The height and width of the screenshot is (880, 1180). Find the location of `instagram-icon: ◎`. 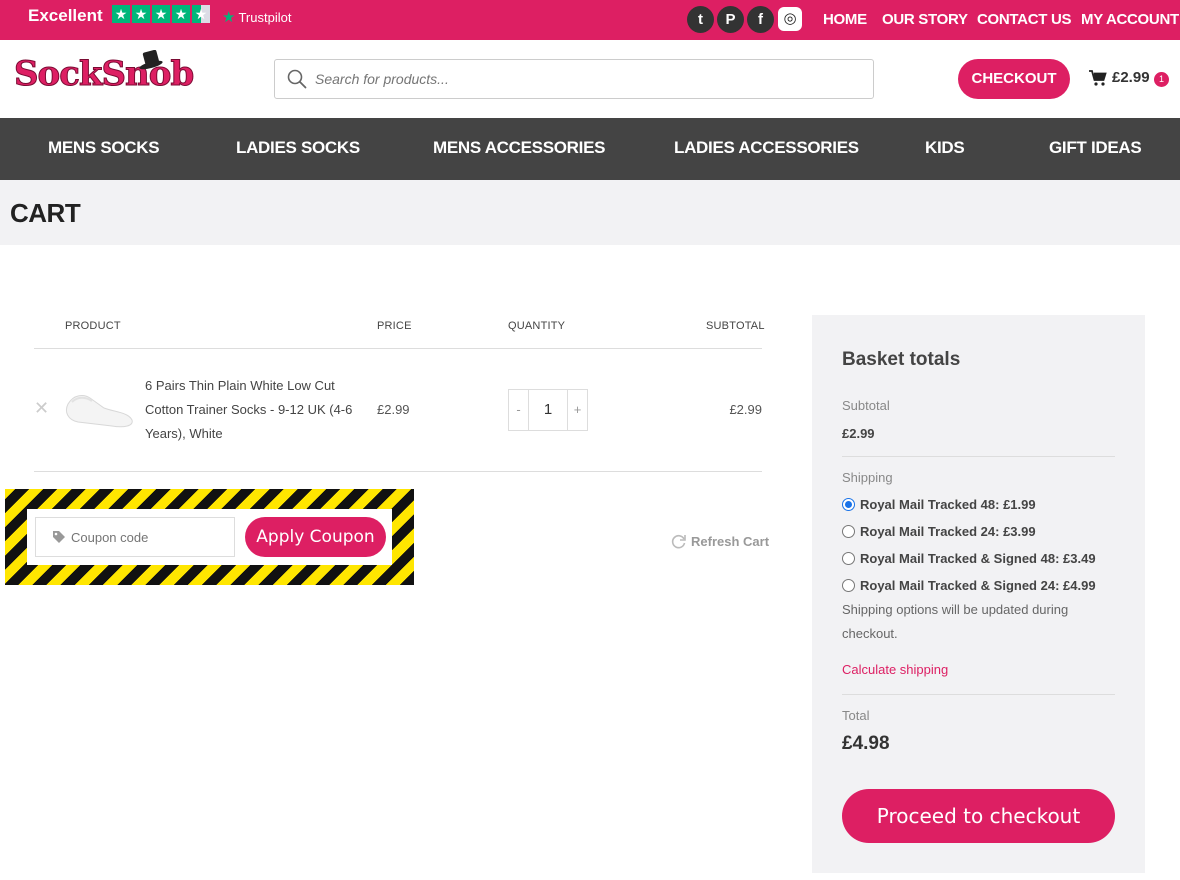

instagram-icon: ◎ is located at coordinates (790, 19).